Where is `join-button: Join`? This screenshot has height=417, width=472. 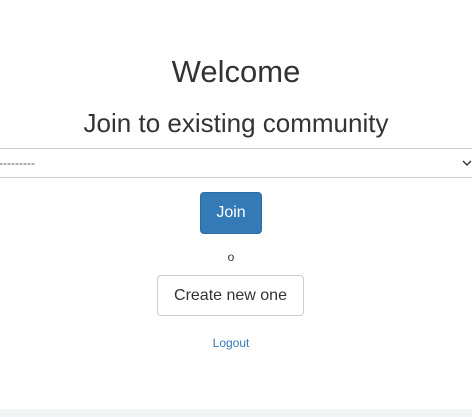
join-button: Join is located at coordinates (231, 213).